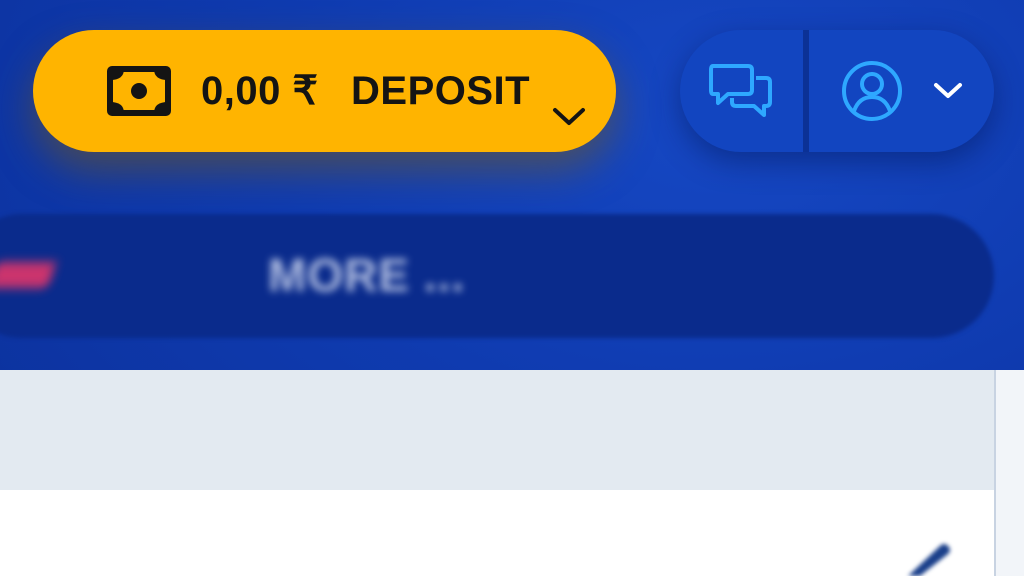 This screenshot has height=576, width=1024. I want to click on chat-button, so click(741, 91).